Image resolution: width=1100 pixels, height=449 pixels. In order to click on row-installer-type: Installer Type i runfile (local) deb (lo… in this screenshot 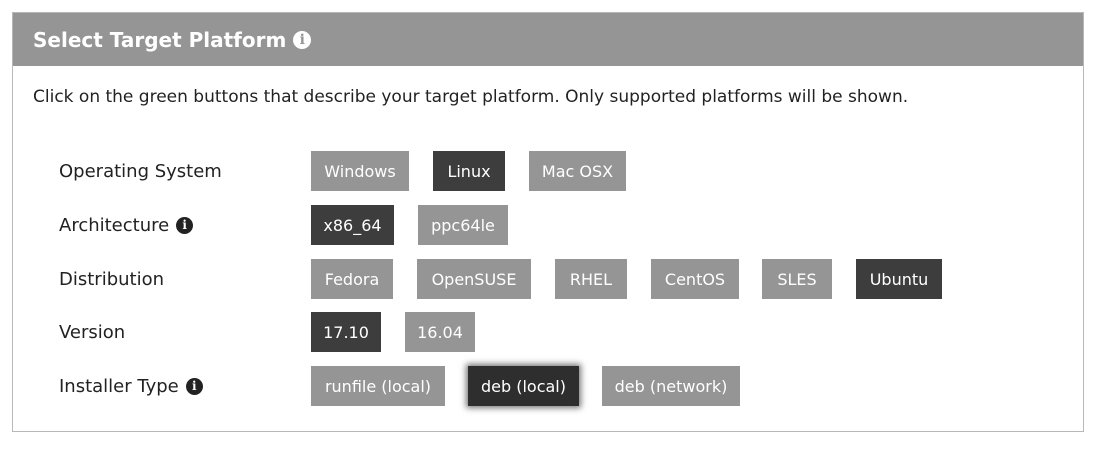, I will do `click(548, 386)`.